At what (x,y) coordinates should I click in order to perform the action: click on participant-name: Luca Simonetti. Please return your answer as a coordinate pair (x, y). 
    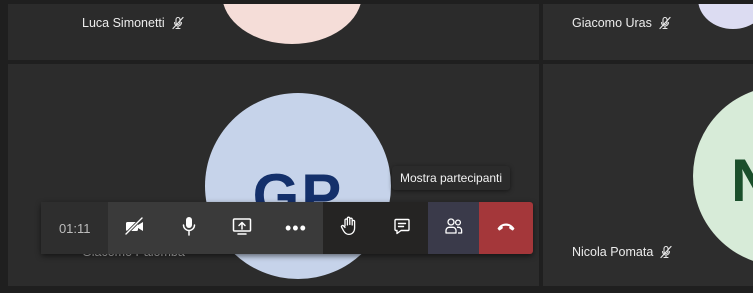
    Looking at the image, I should click on (123, 23).